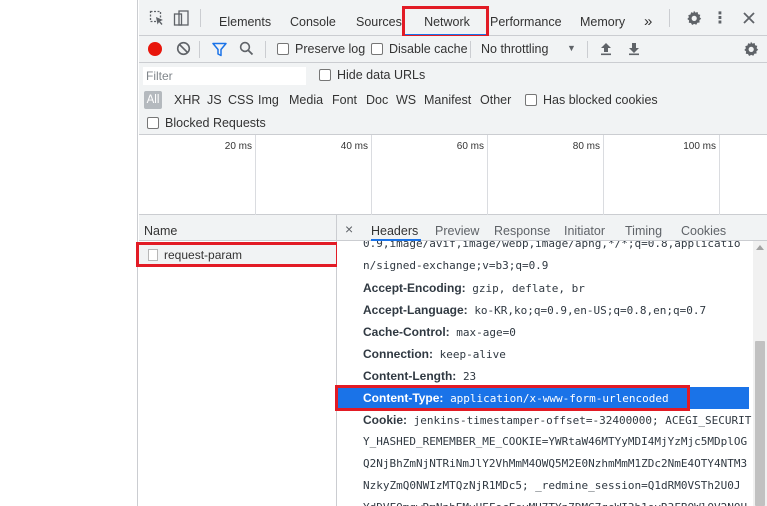 This screenshot has width=767, height=506. What do you see at coordinates (470, 146) in the screenshot?
I see `timeline-tick-label: 60 ms` at bounding box center [470, 146].